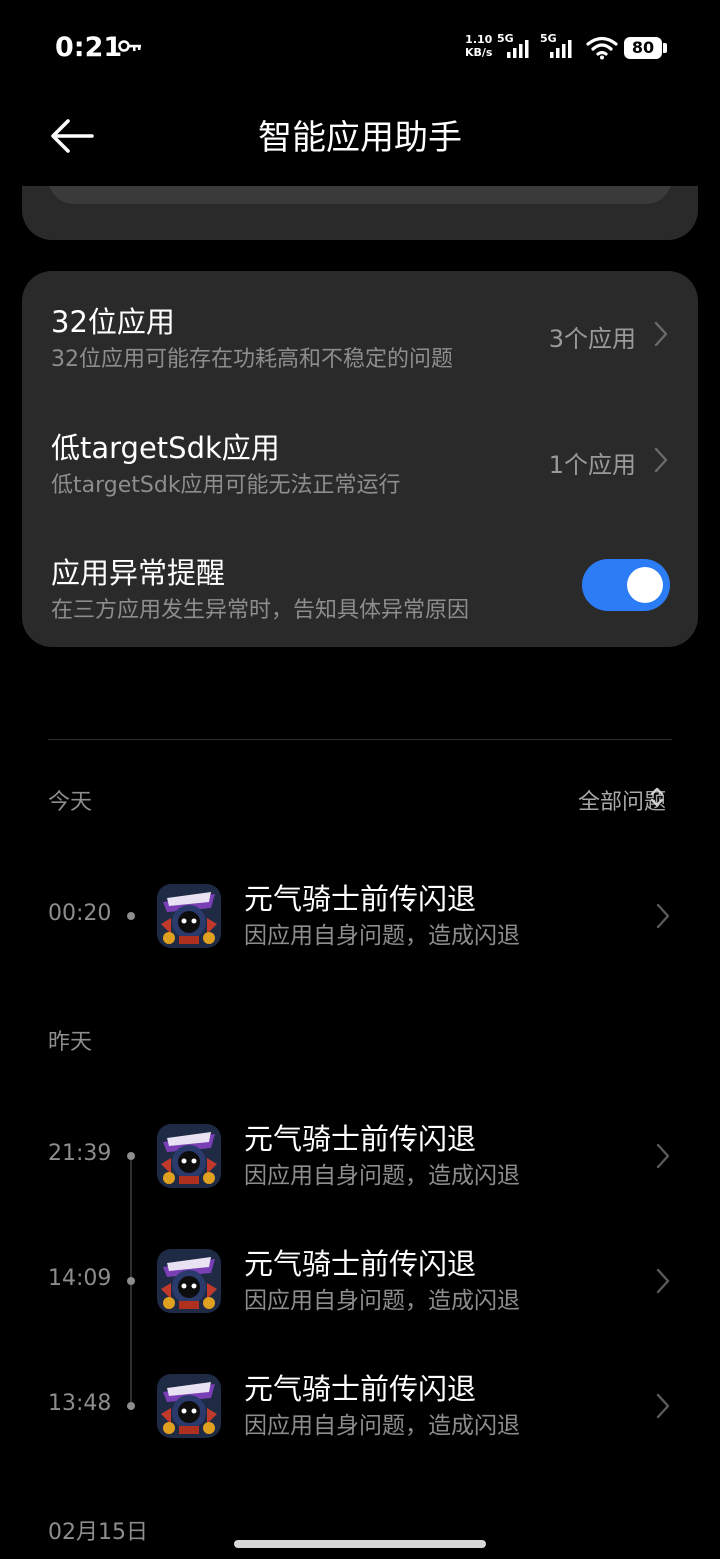  I want to click on home-indicator, so click(360, 1544).